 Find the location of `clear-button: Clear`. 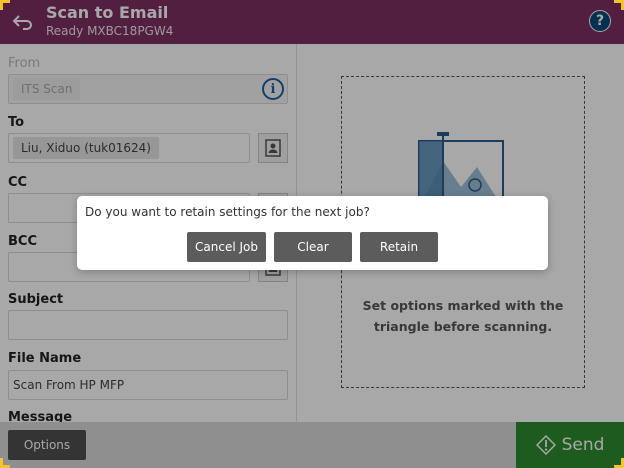

clear-button: Clear is located at coordinates (313, 247).